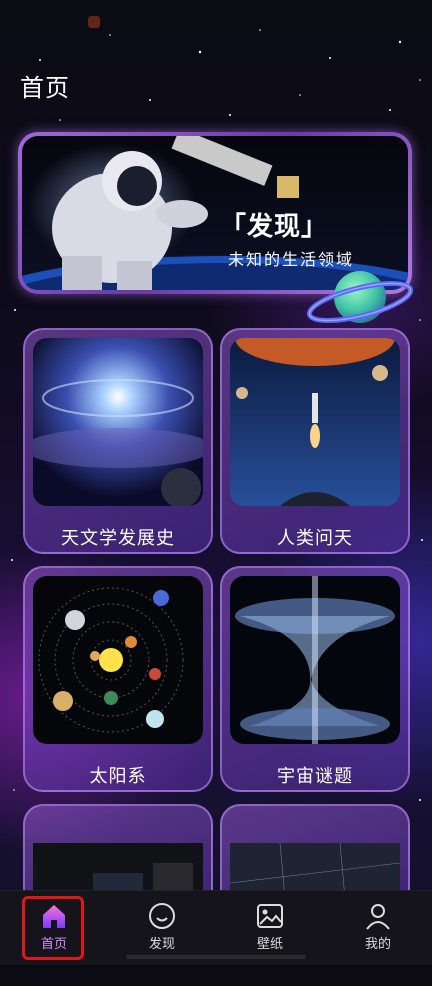  I want to click on nav-label-wallpaper: 壁纸, so click(269, 944).